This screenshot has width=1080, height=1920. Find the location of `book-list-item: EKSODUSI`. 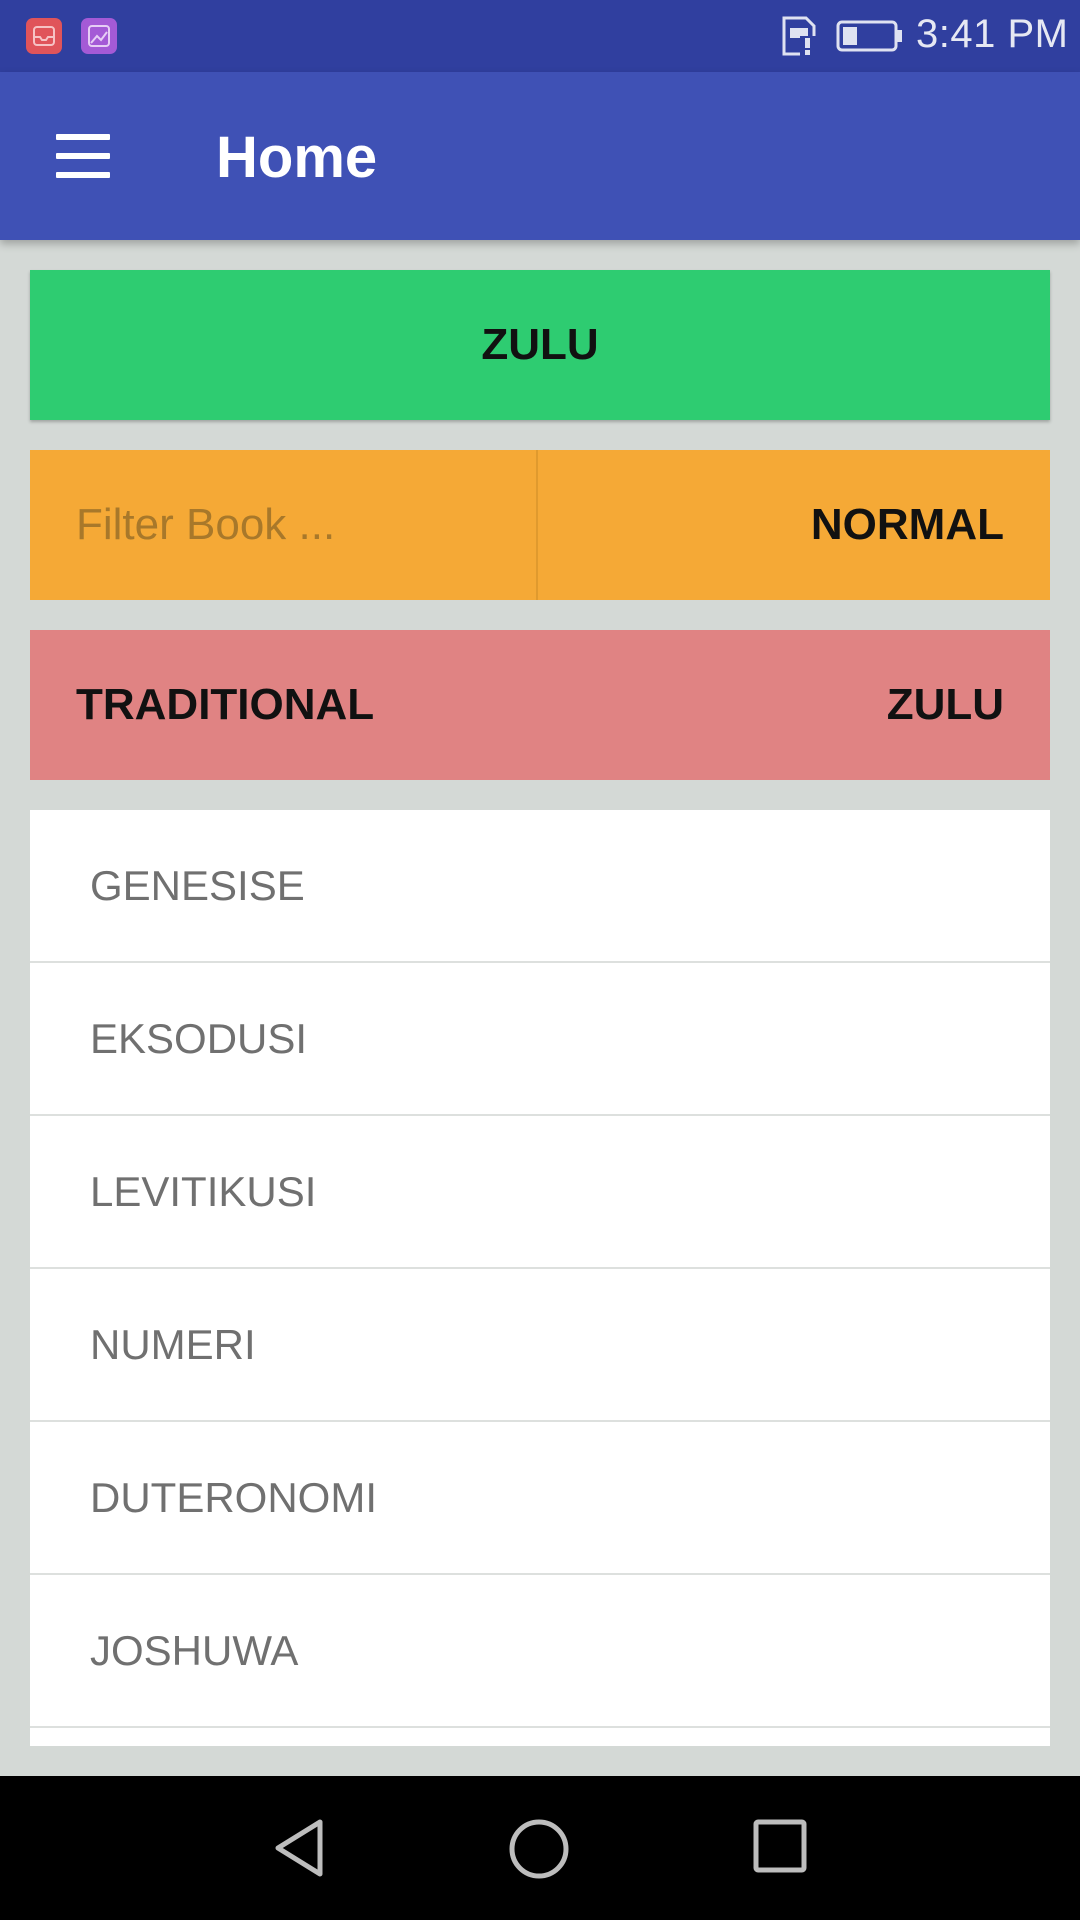

book-list-item: EKSODUSI is located at coordinates (540, 1039).